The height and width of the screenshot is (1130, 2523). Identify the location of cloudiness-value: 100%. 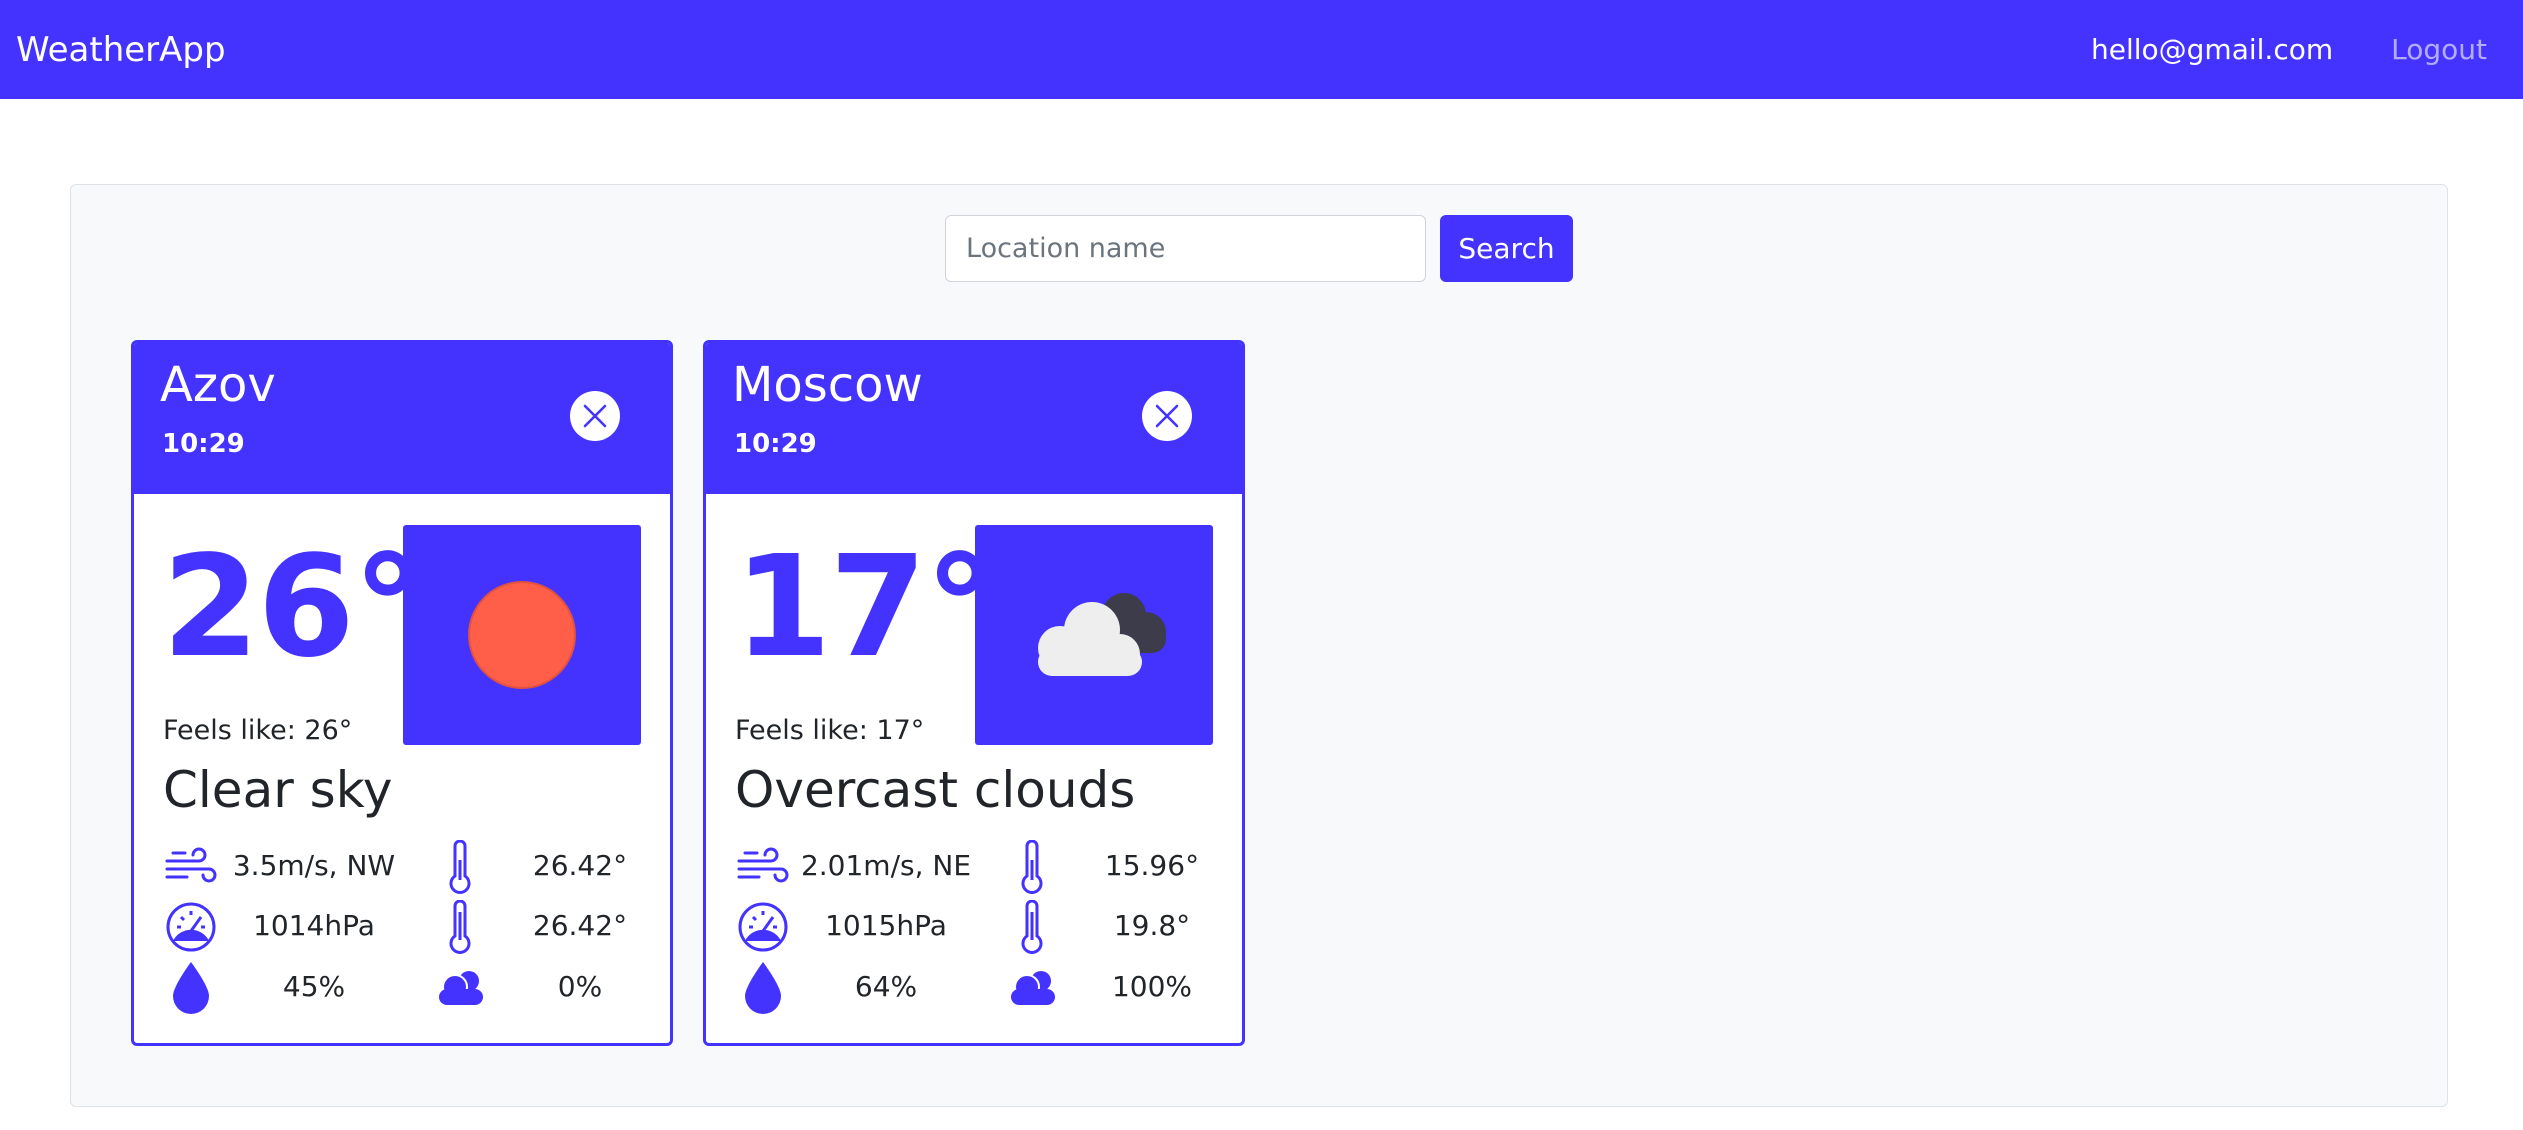
(1152, 986).